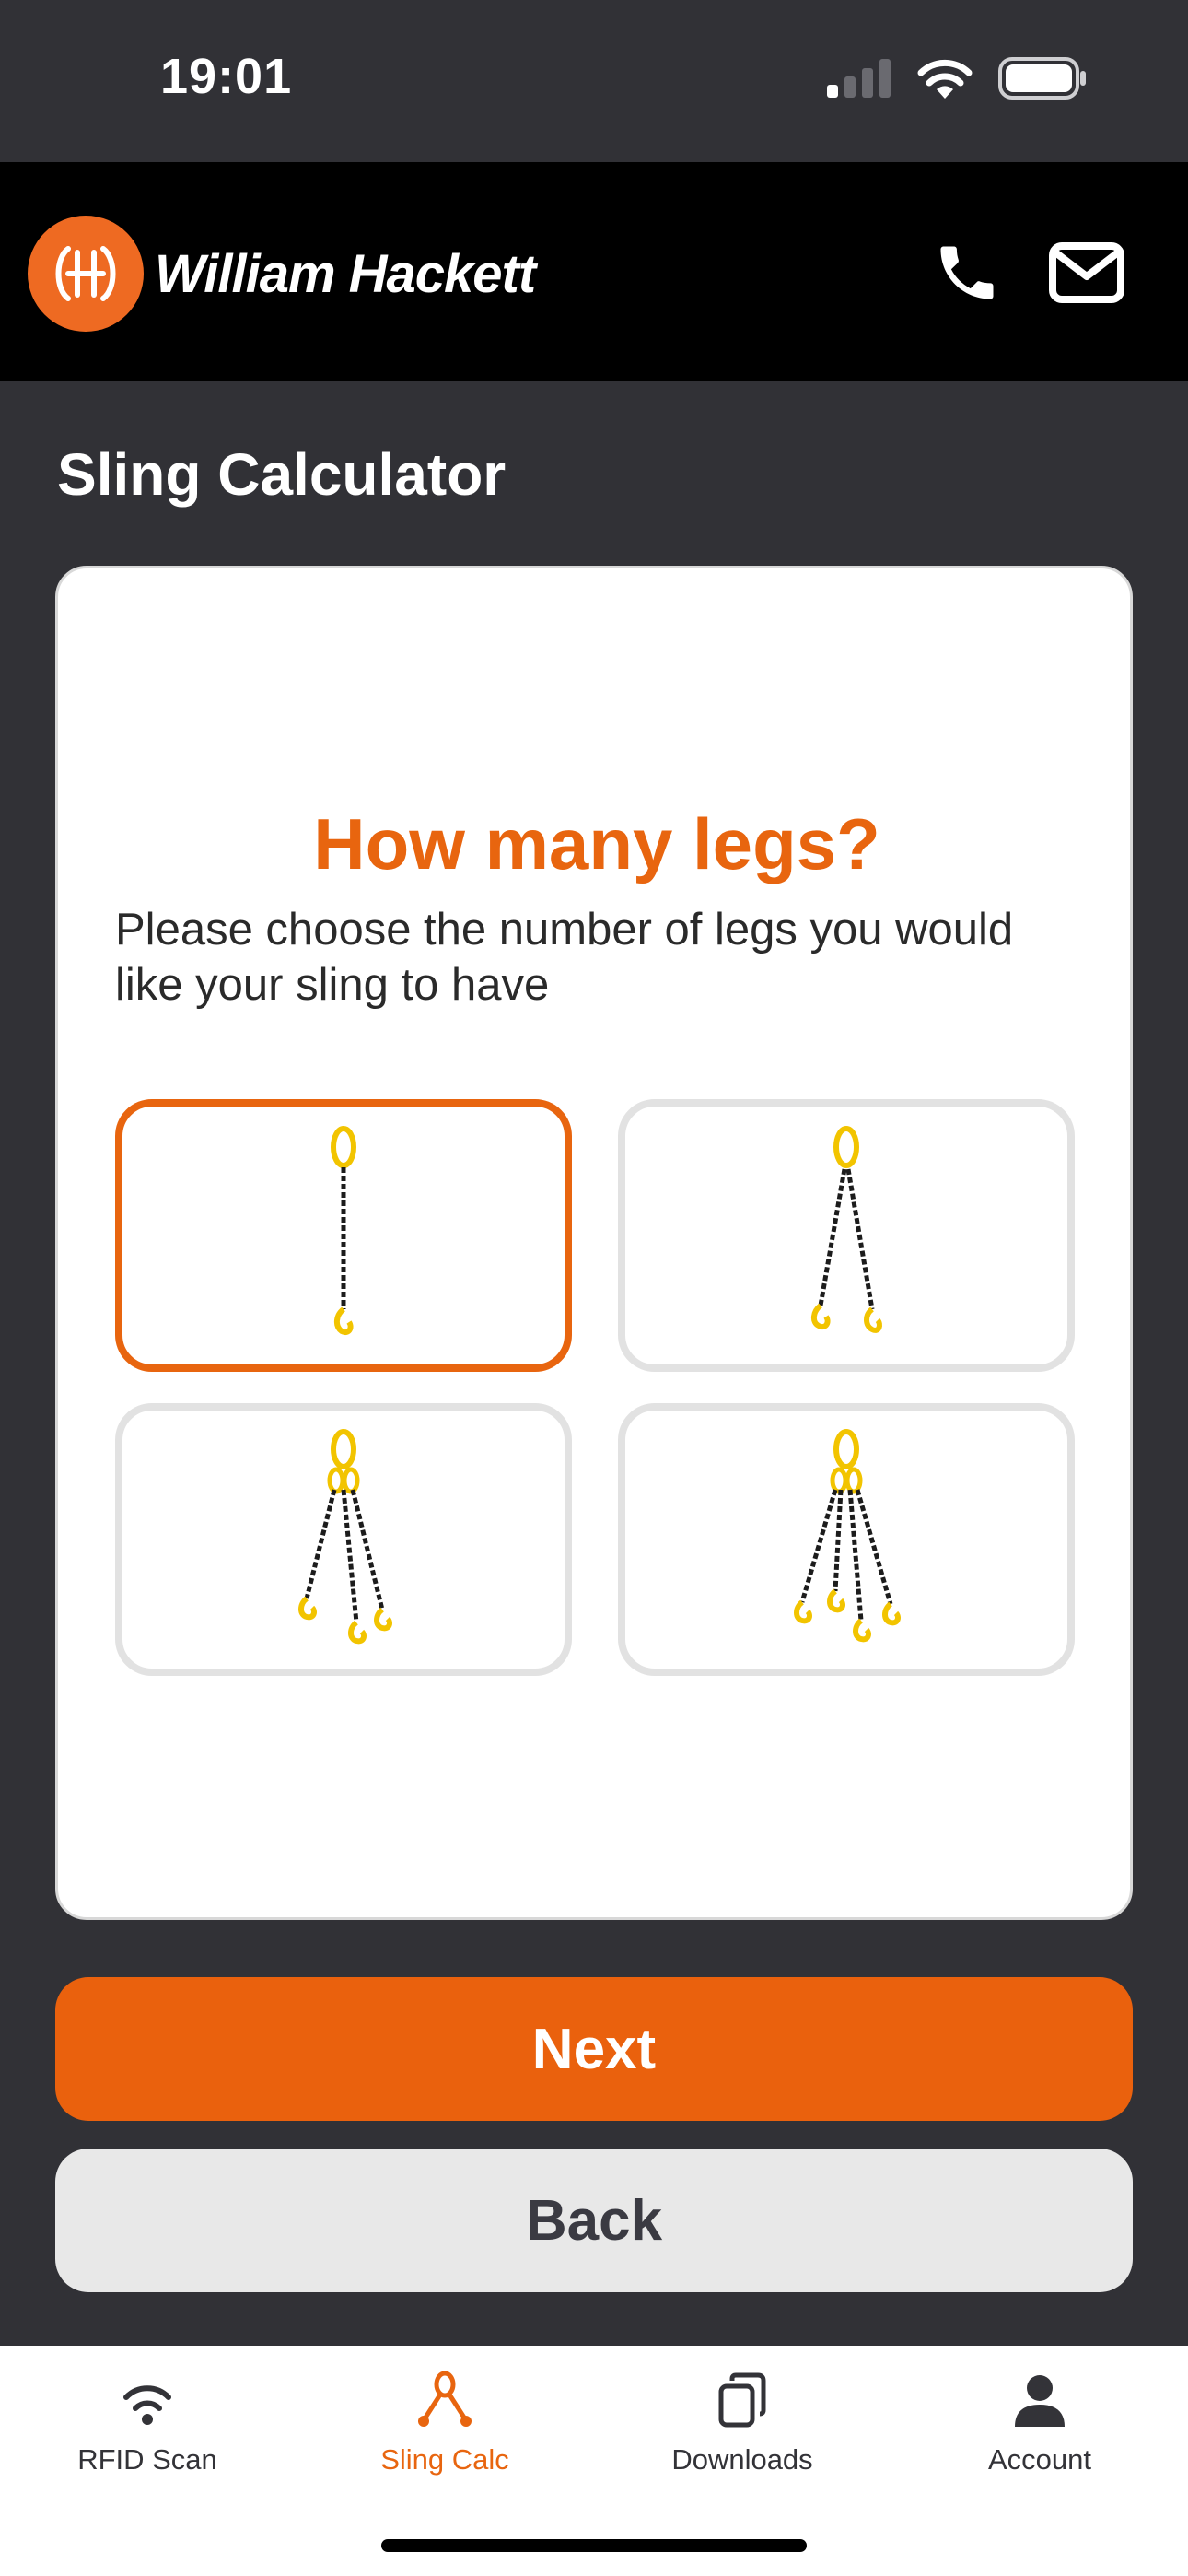  What do you see at coordinates (859, 78) in the screenshot?
I see `signal-icon` at bounding box center [859, 78].